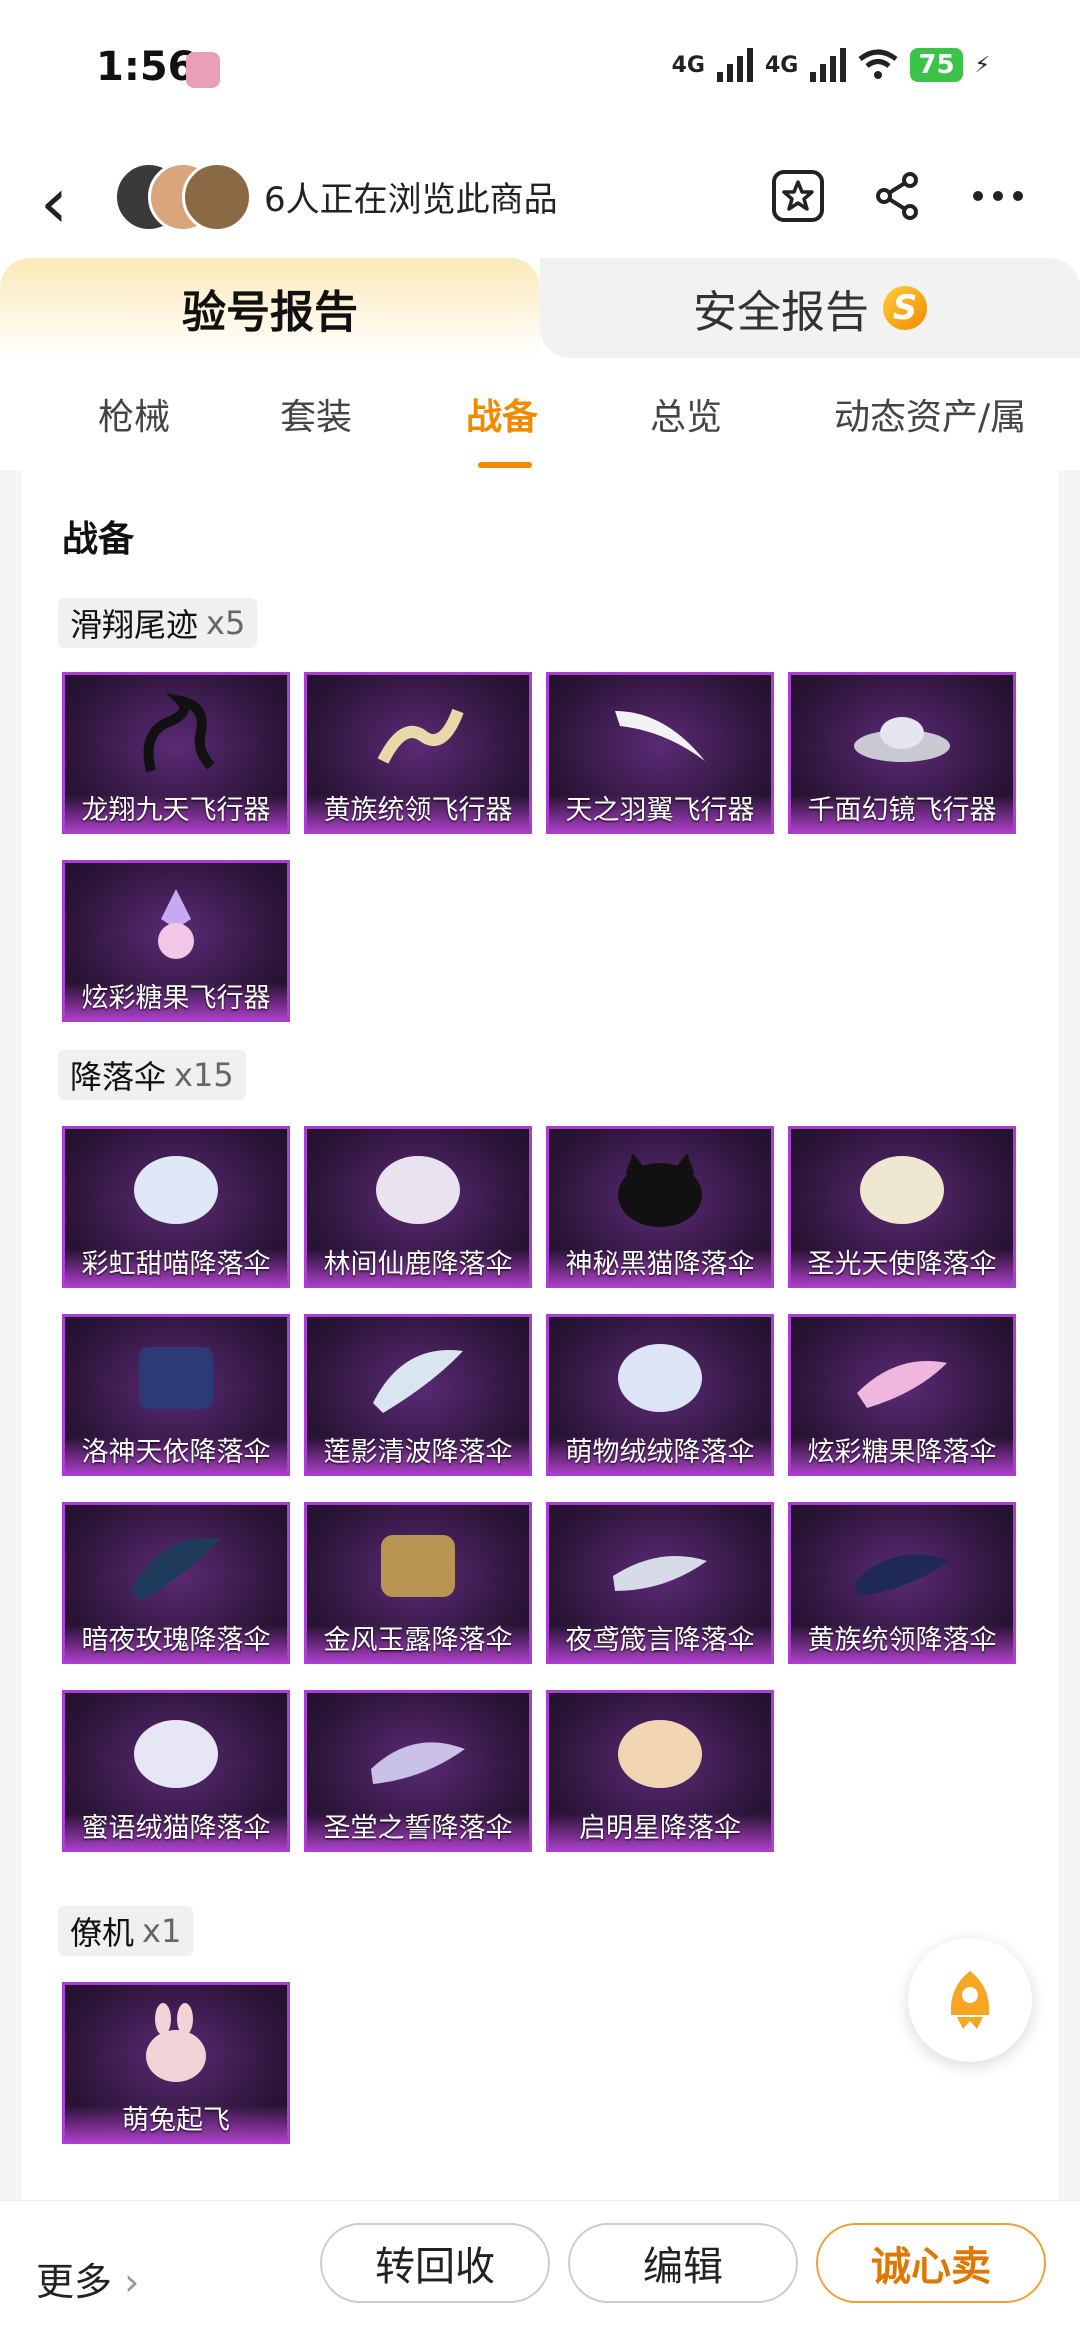  I want to click on item-card: 龙翔九天飞行器, so click(176, 753).